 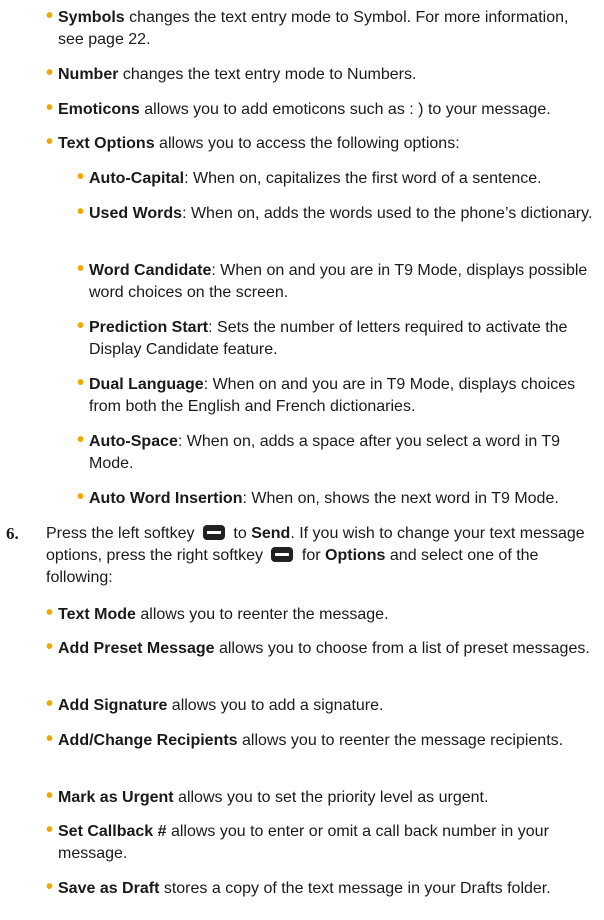 I want to click on left-softkey-icon, so click(x=213, y=532).